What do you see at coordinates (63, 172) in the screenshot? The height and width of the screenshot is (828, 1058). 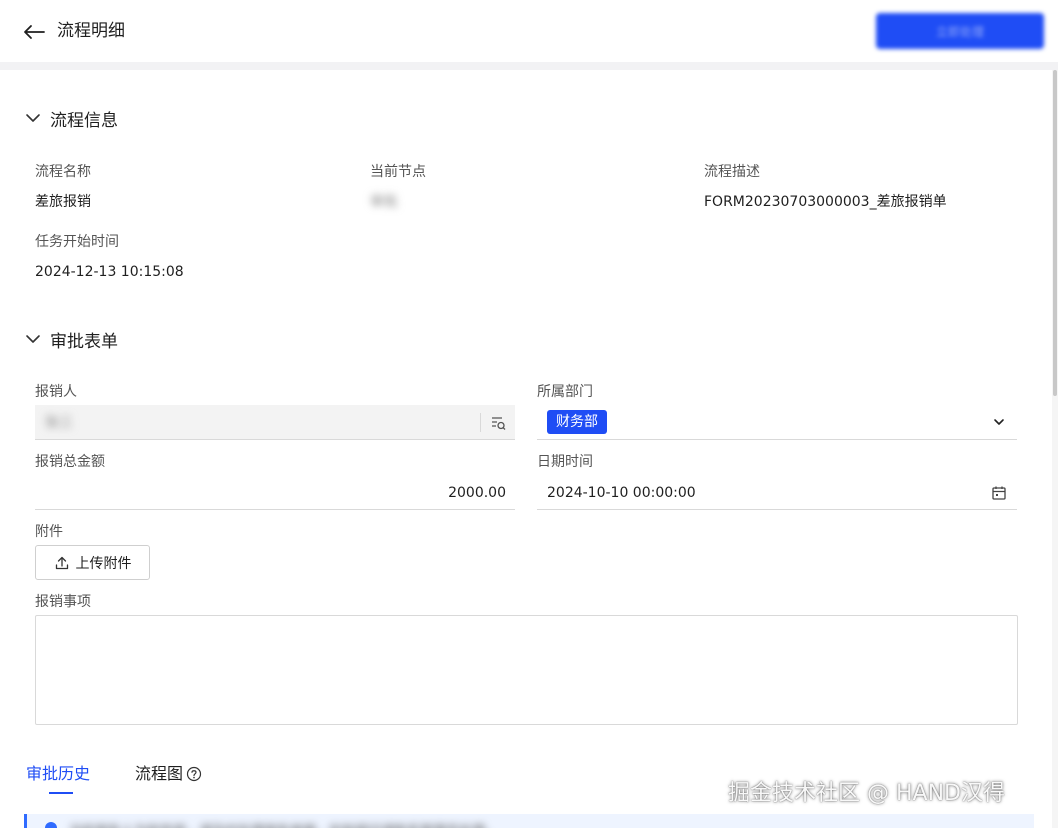 I see `process-name-label: 流程名称` at bounding box center [63, 172].